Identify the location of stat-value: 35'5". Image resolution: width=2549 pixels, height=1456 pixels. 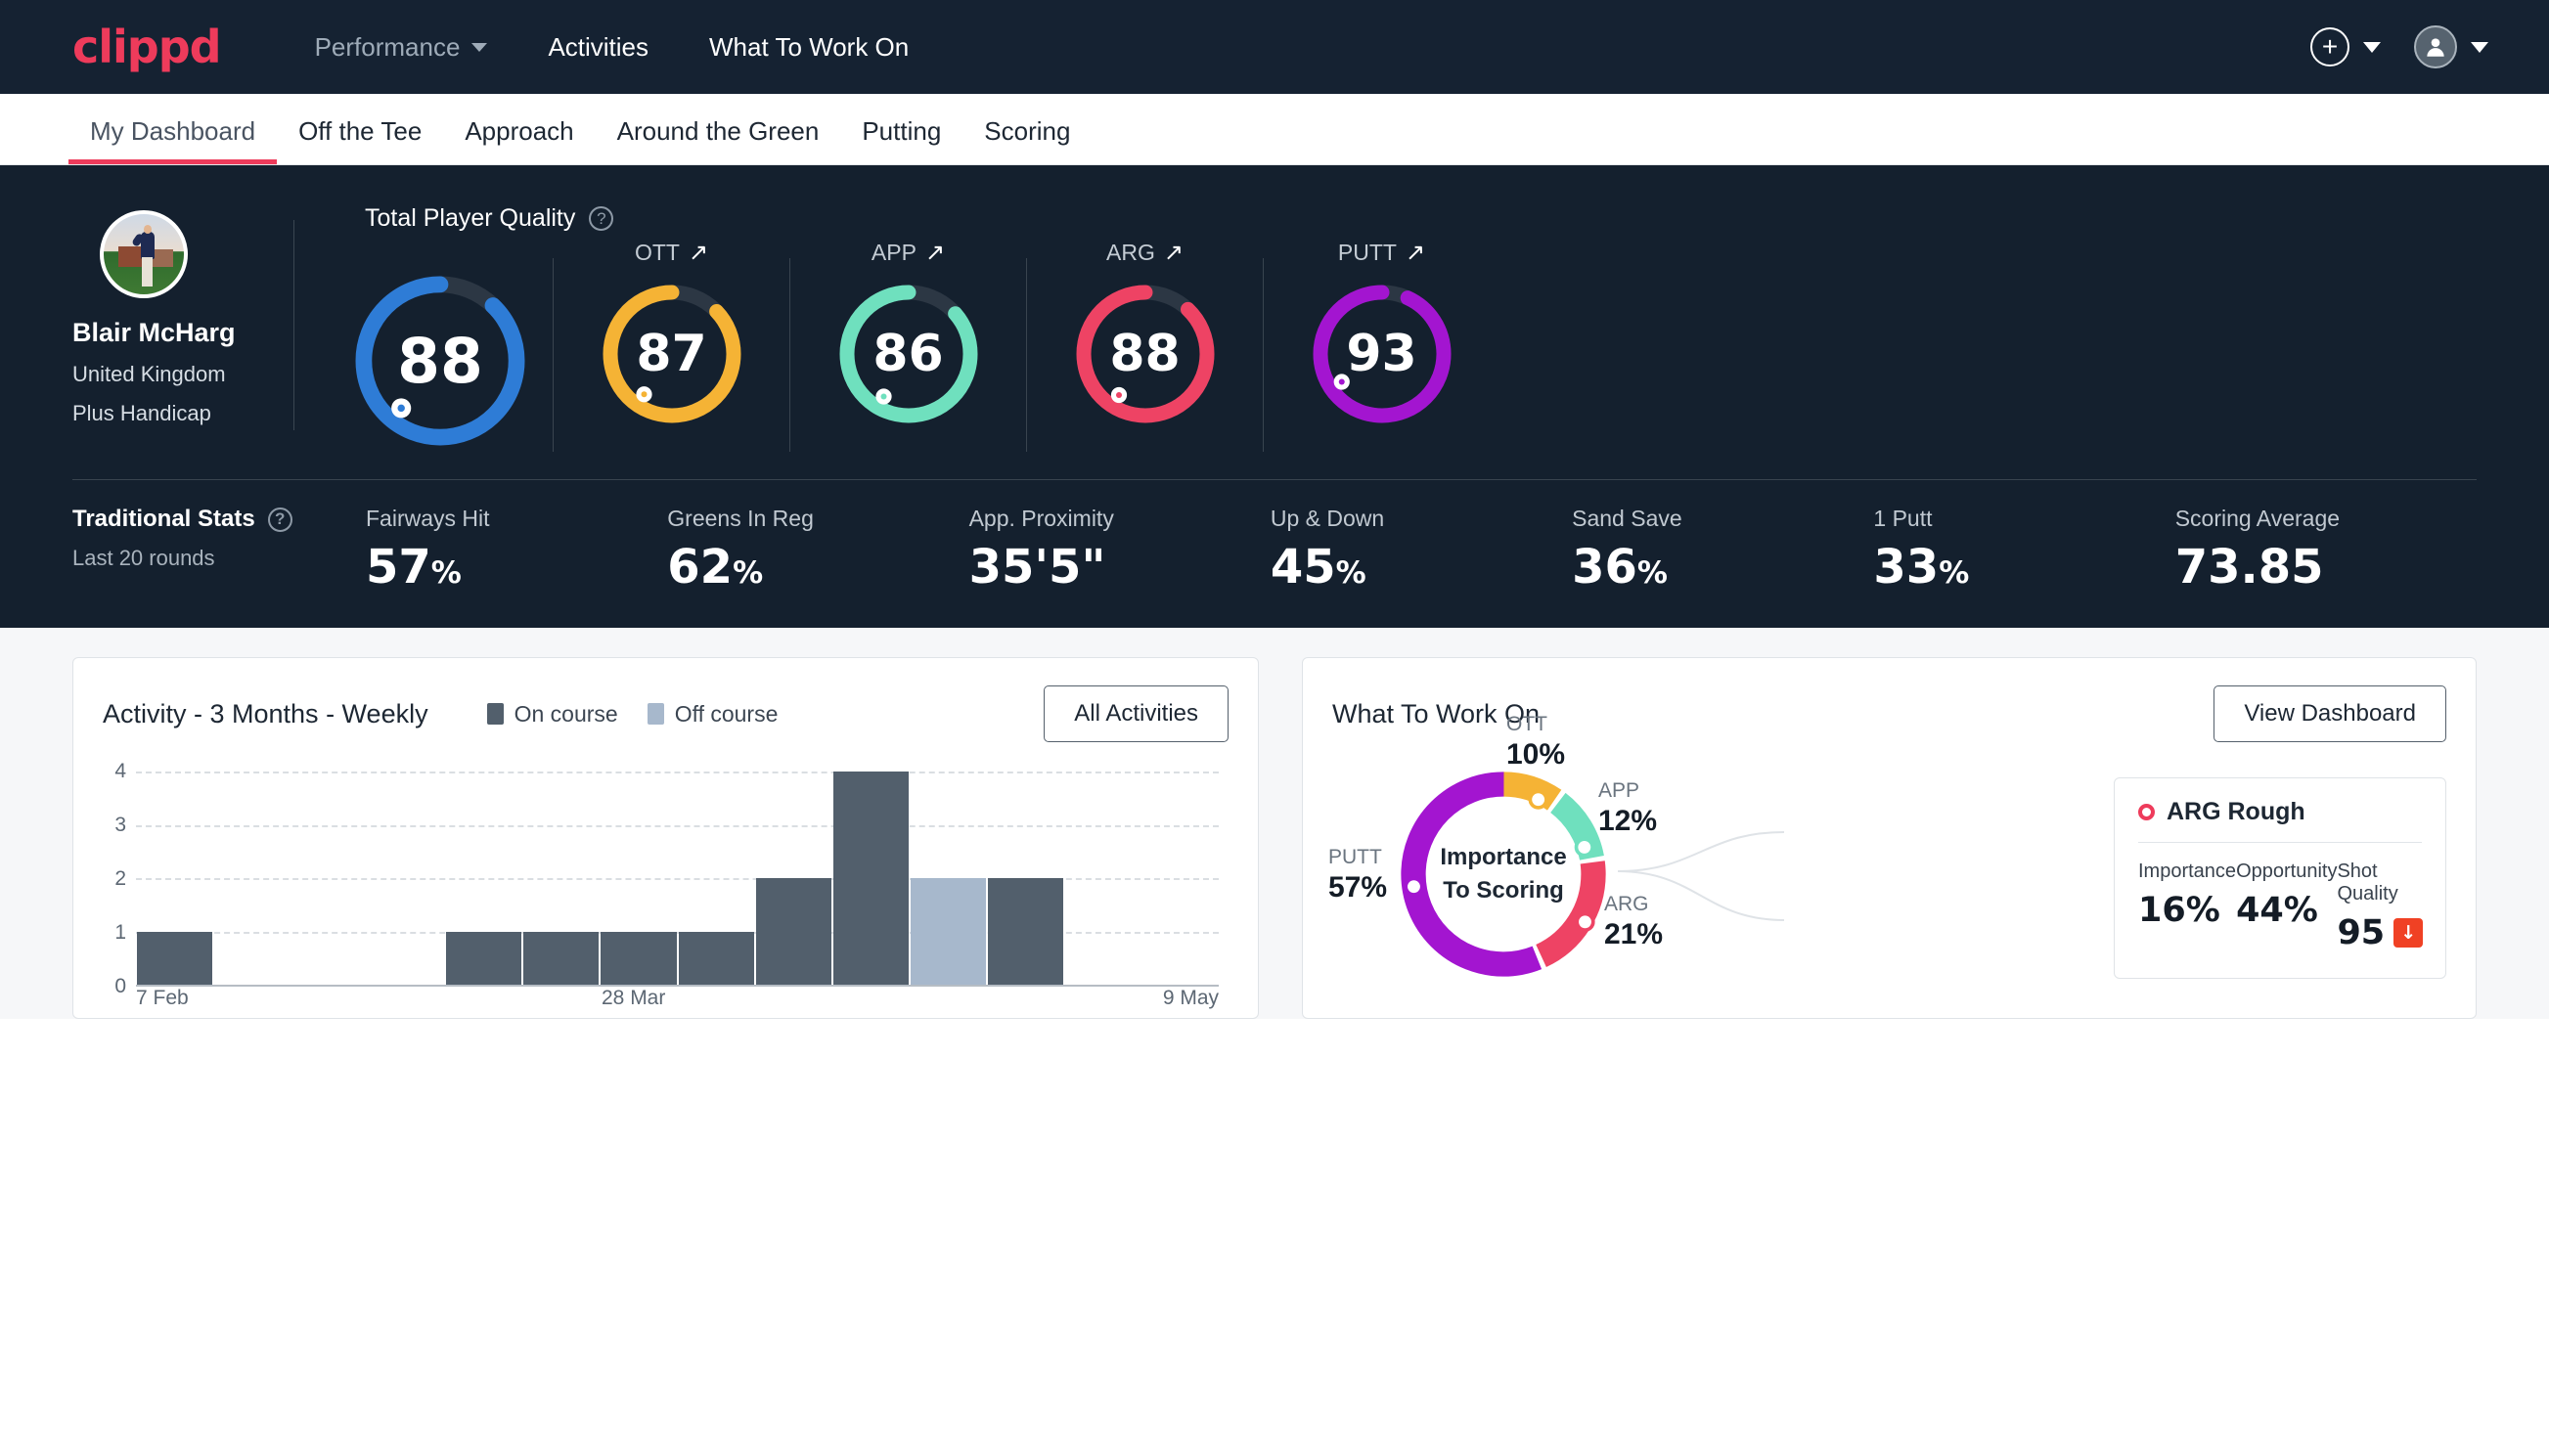
(1038, 567).